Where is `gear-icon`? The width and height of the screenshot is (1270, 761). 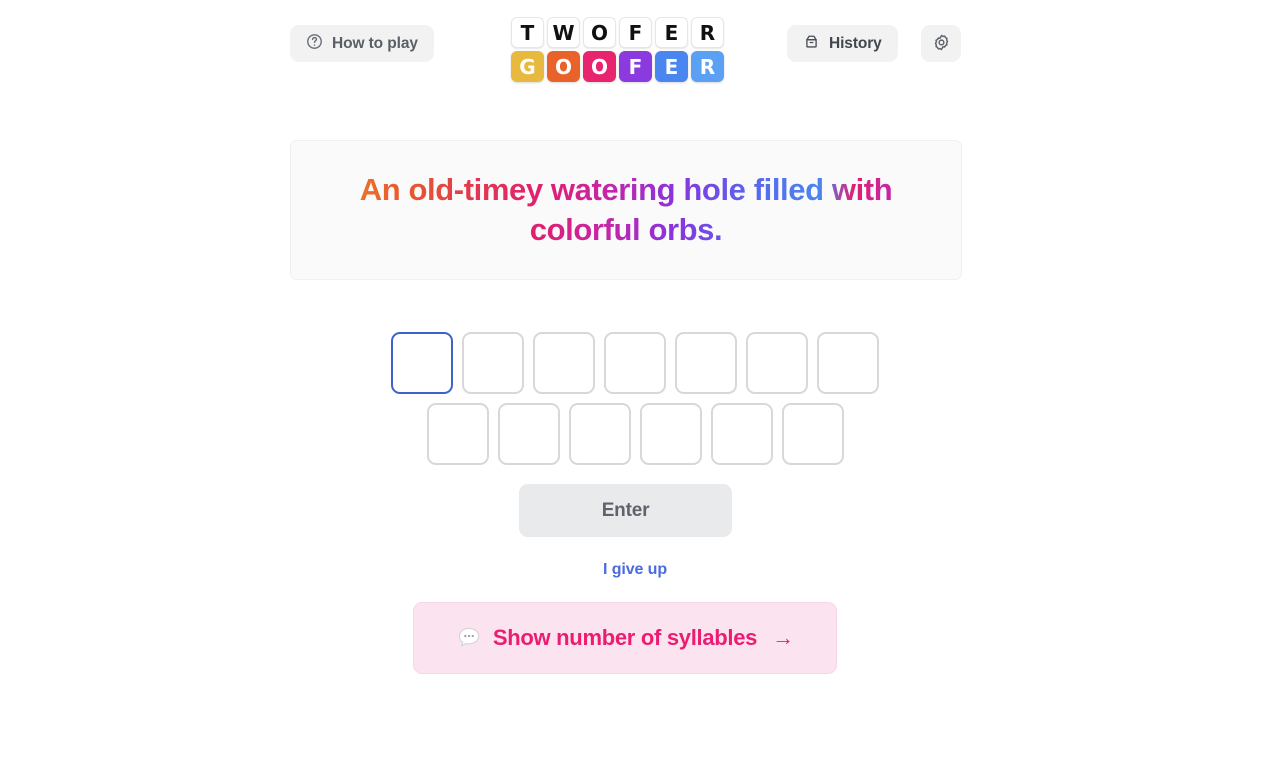 gear-icon is located at coordinates (941, 44).